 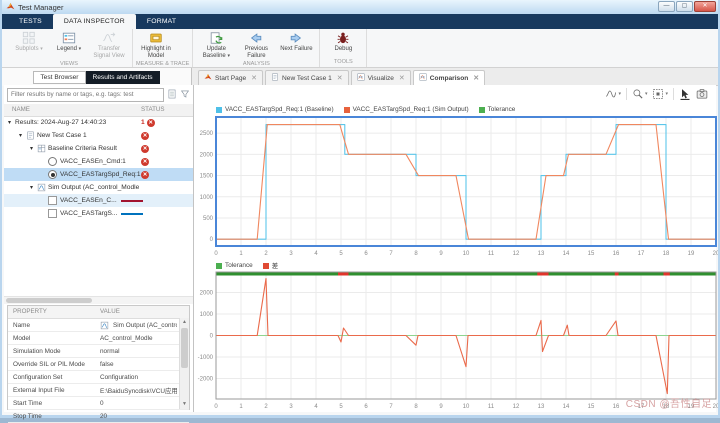 I want to click on svg-text: 500, so click(x=208, y=219).